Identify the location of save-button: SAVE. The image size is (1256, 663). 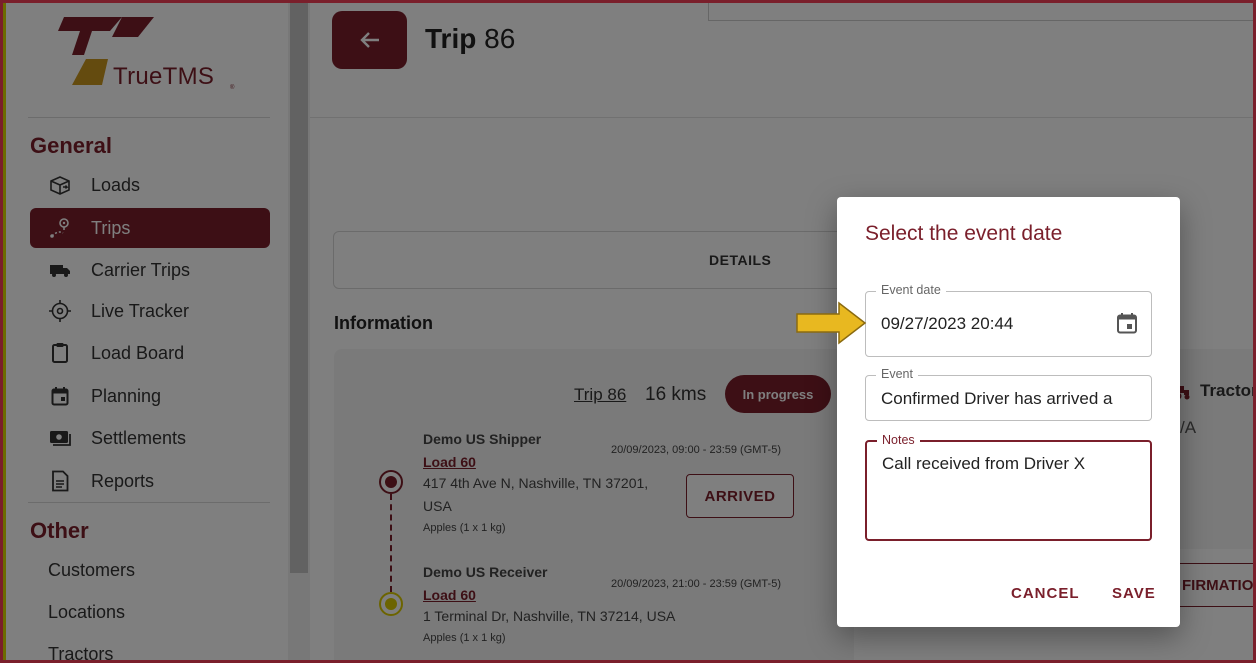
(1134, 593).